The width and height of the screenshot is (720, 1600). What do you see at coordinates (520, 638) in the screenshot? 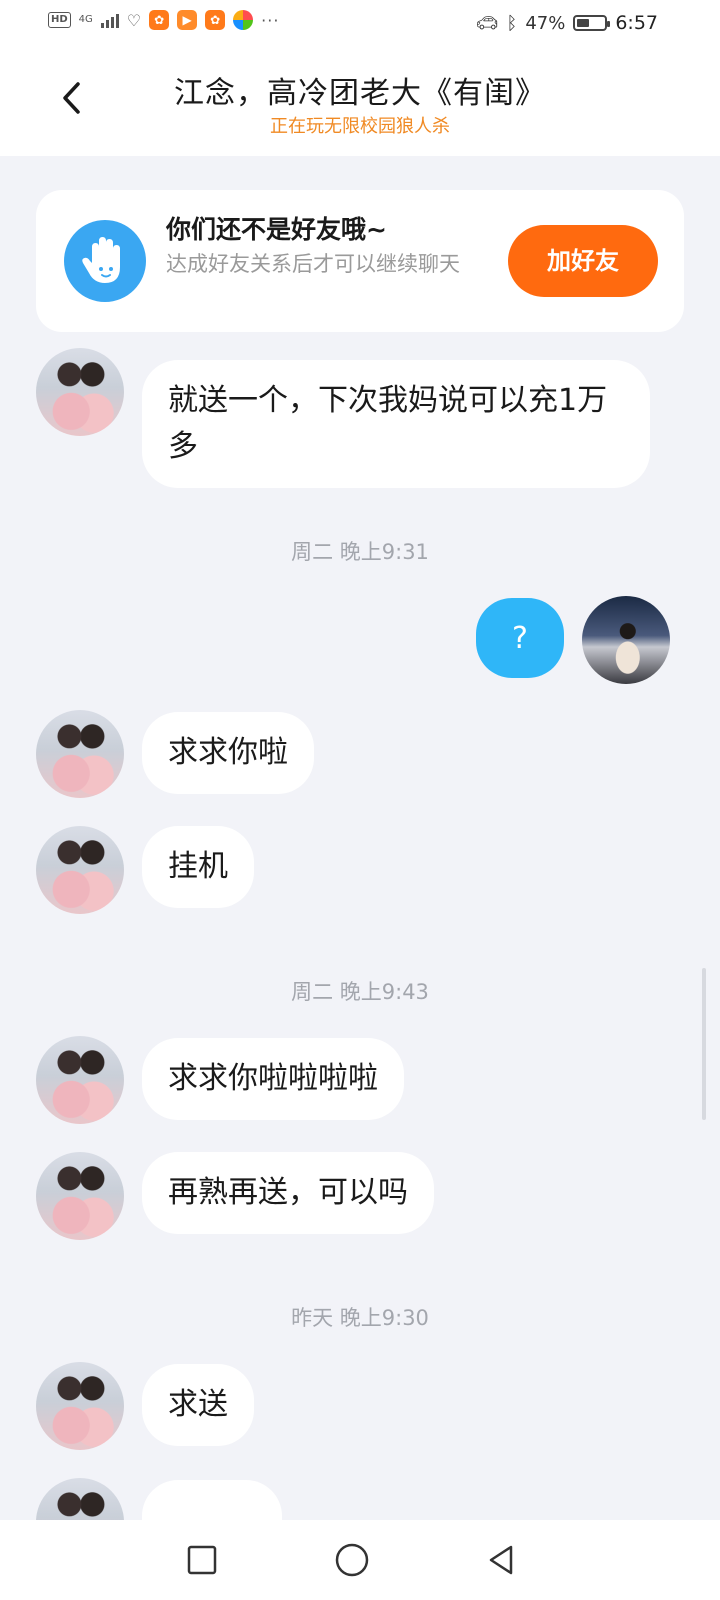
I see `my-message-bubble: ?` at bounding box center [520, 638].